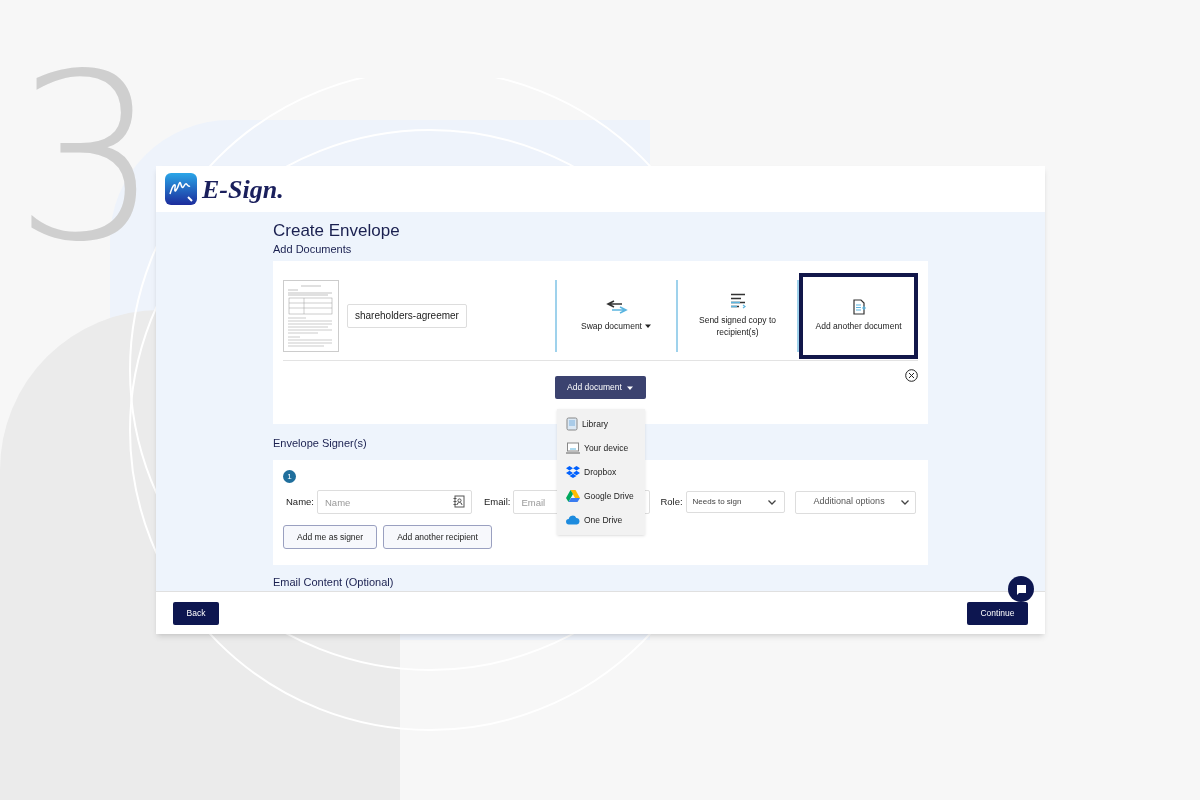 This screenshot has width=1200, height=800. I want to click on section-heading: Add Documents, so click(313, 249).